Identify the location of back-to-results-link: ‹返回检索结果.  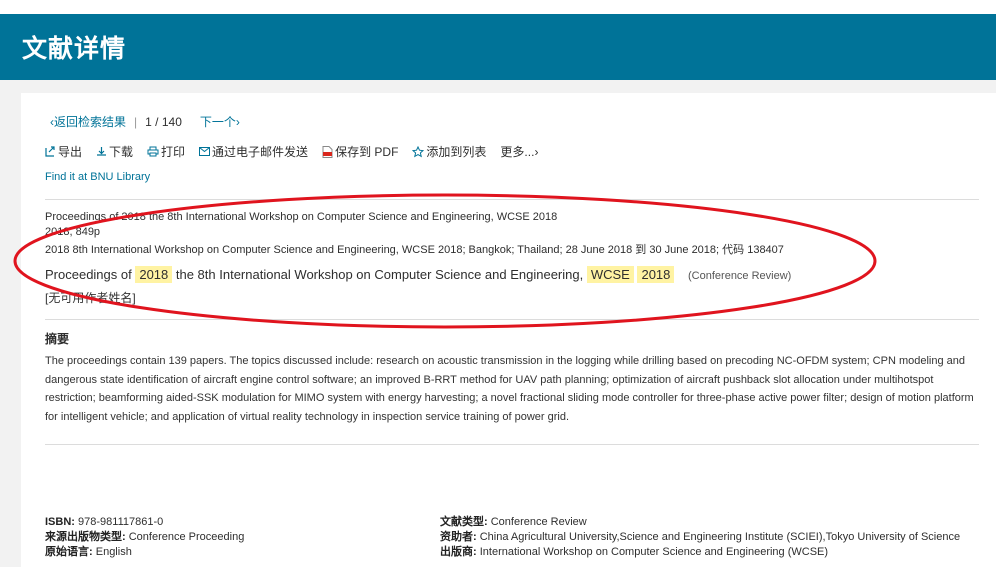
(88, 121).